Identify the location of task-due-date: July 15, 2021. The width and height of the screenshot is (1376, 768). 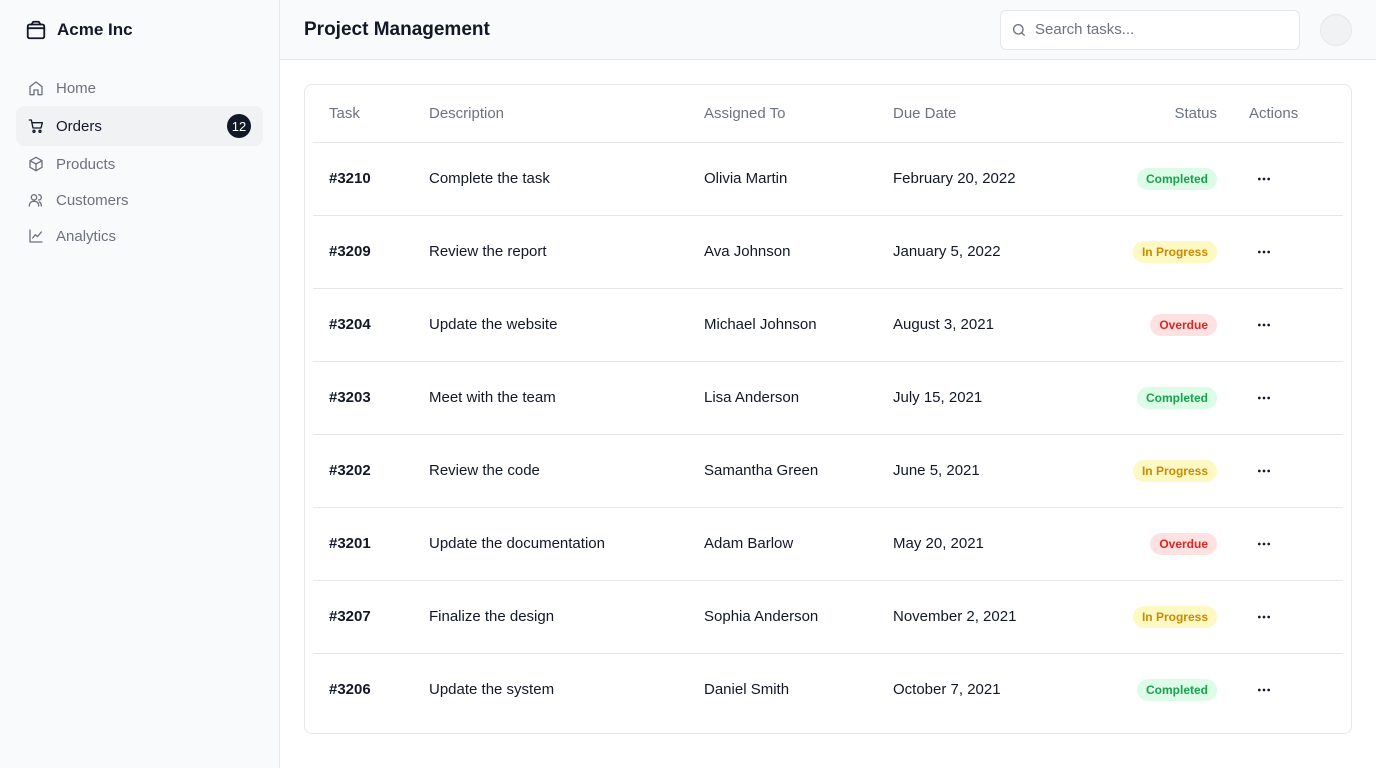
(995, 398).